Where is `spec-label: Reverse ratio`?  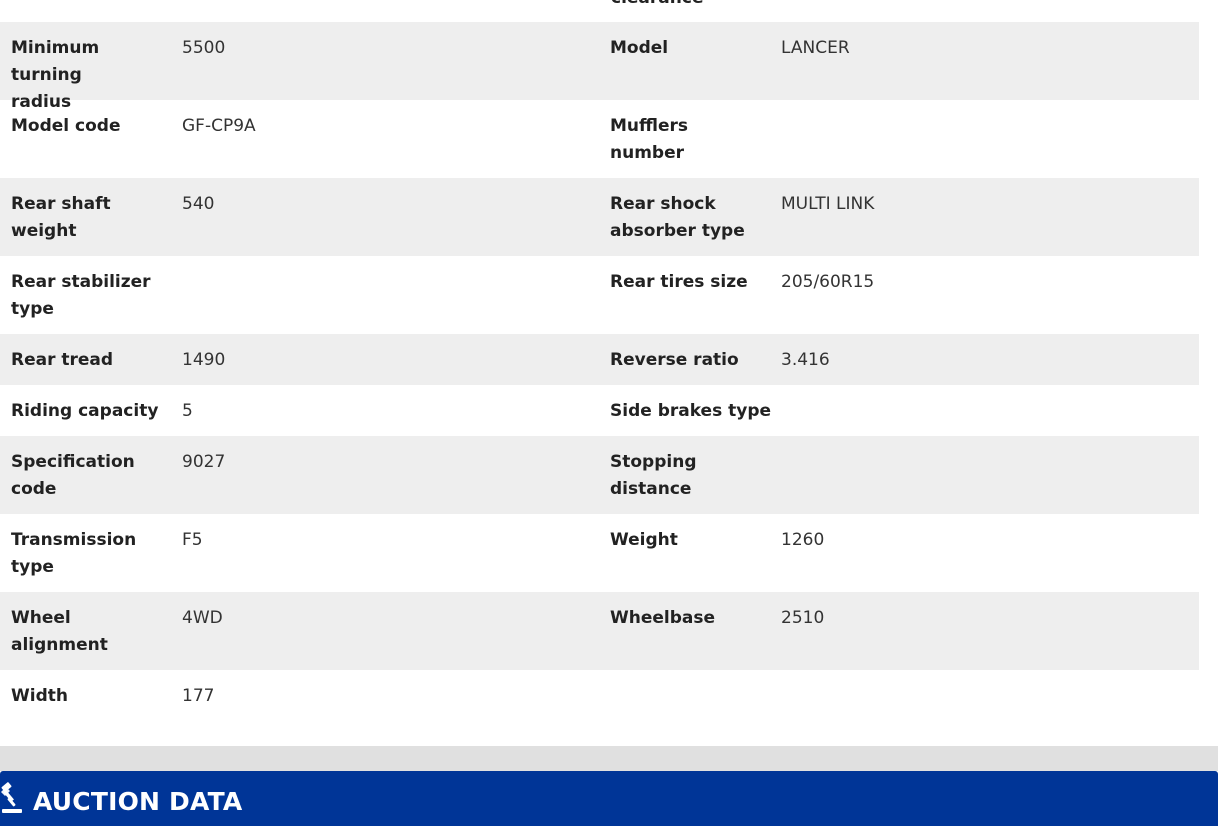 spec-label: Reverse ratio is located at coordinates (674, 360).